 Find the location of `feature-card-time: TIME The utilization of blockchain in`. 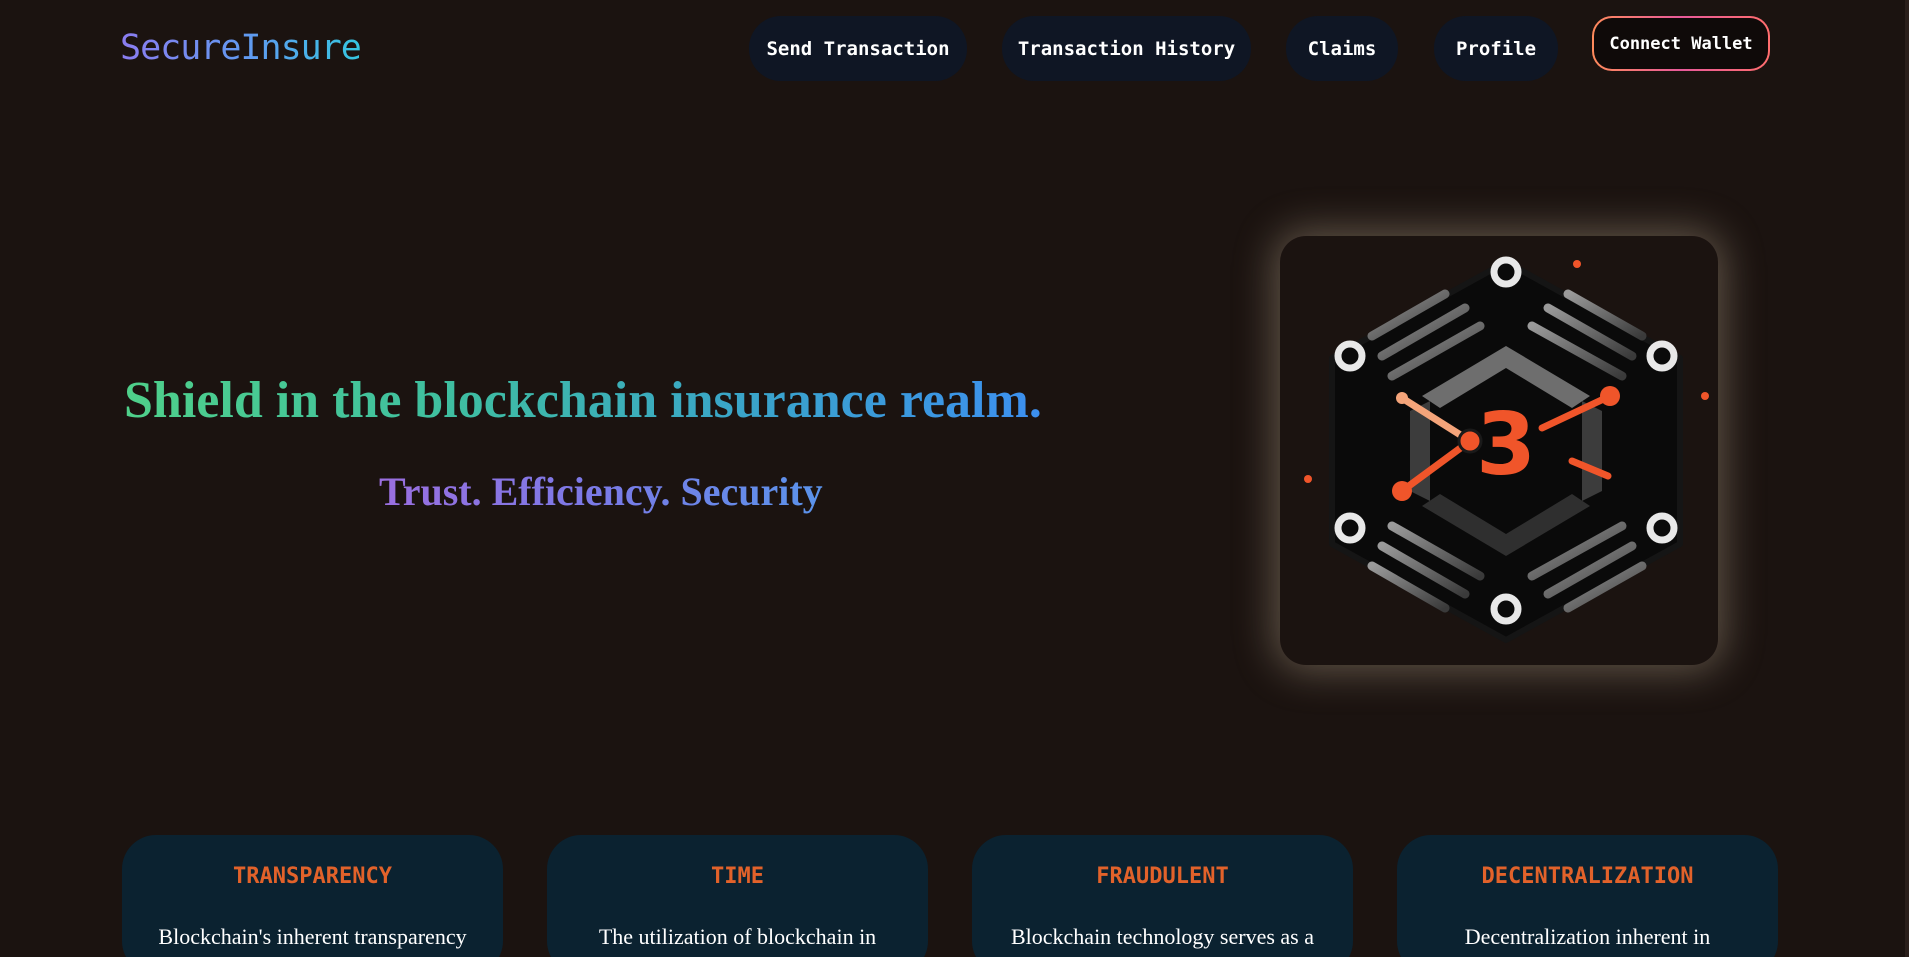

feature-card-time: TIME The utilization of blockchain in is located at coordinates (737, 896).